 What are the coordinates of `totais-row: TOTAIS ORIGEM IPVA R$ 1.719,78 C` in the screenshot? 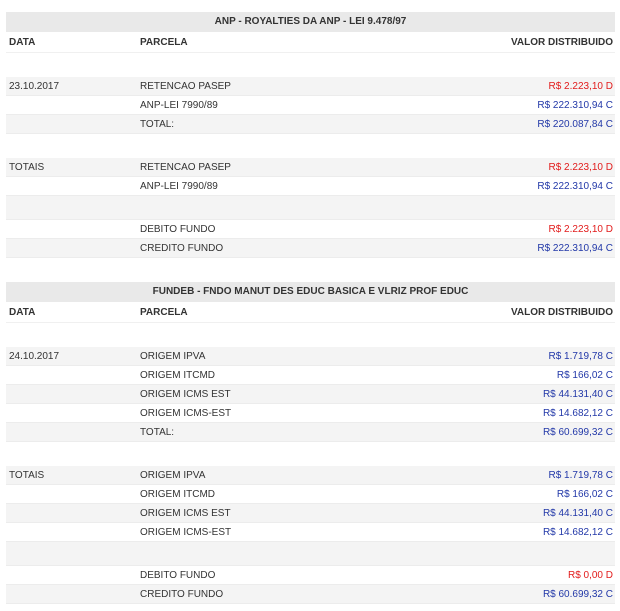 It's located at (310, 475).